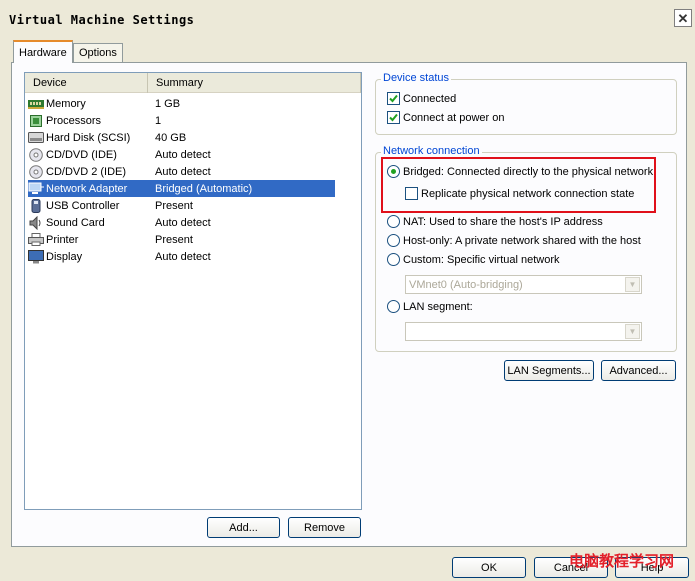 This screenshot has height=581, width=695. What do you see at coordinates (430, 98) in the screenshot?
I see `connected-label: Connected` at bounding box center [430, 98].